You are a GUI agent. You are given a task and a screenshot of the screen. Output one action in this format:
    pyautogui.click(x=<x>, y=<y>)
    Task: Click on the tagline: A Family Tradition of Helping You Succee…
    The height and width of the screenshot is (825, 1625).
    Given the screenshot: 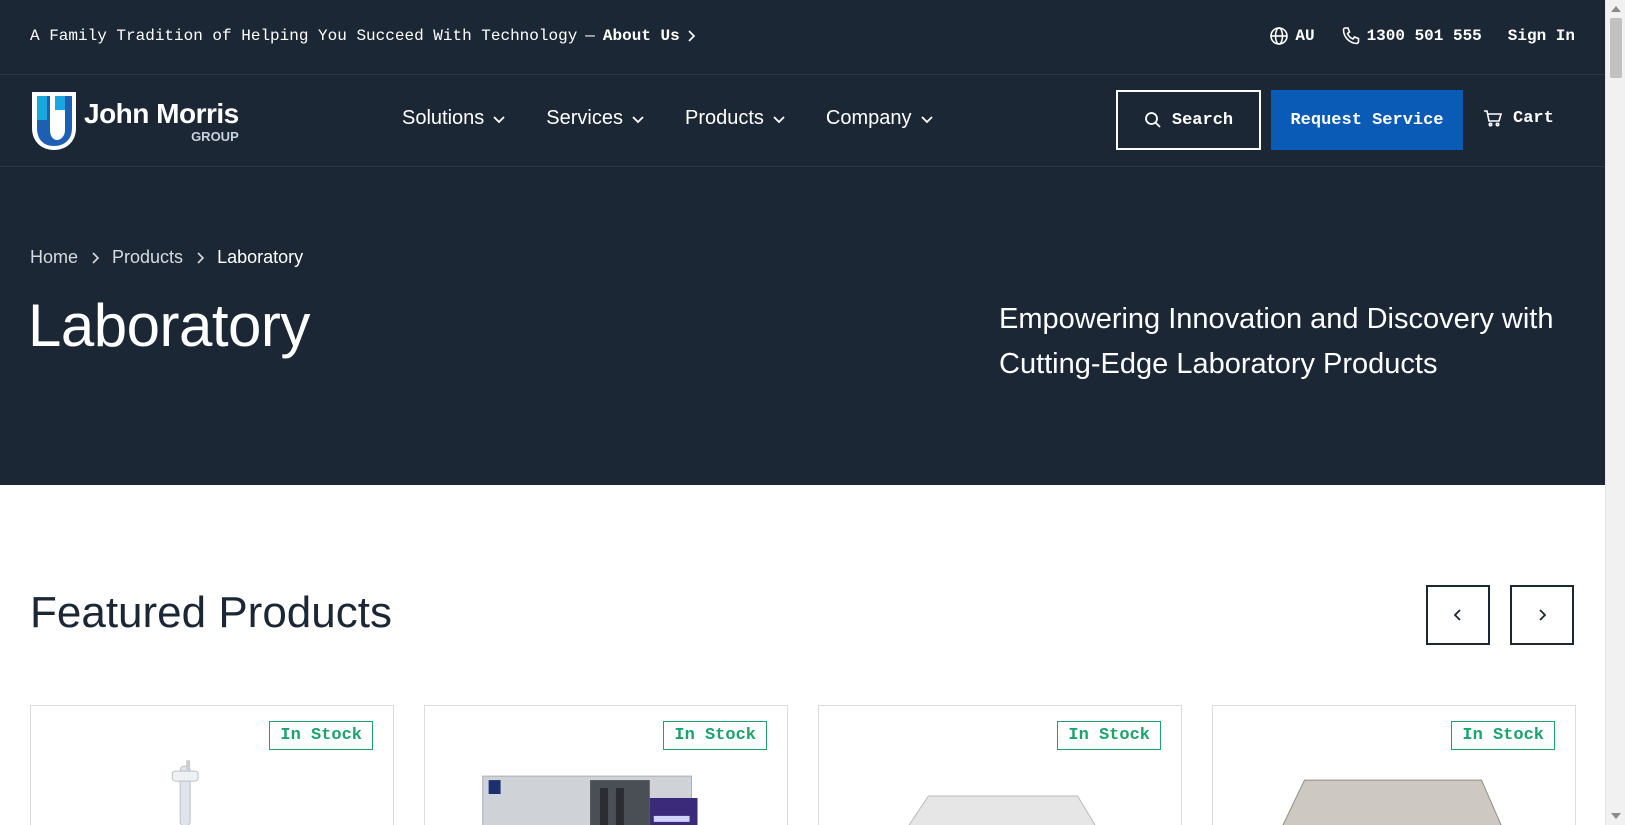 What is the action you would take?
    pyautogui.click(x=364, y=36)
    